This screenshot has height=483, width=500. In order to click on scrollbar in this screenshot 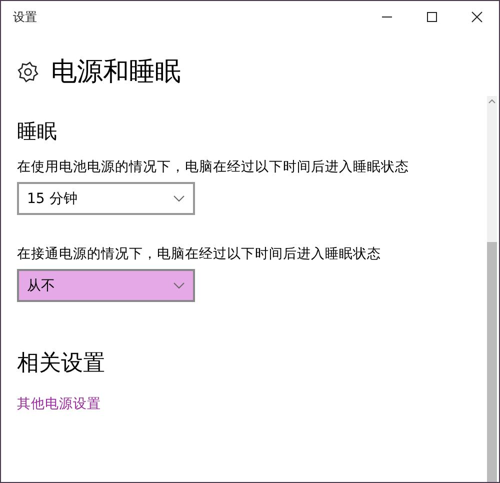, I will do `click(492, 289)`.